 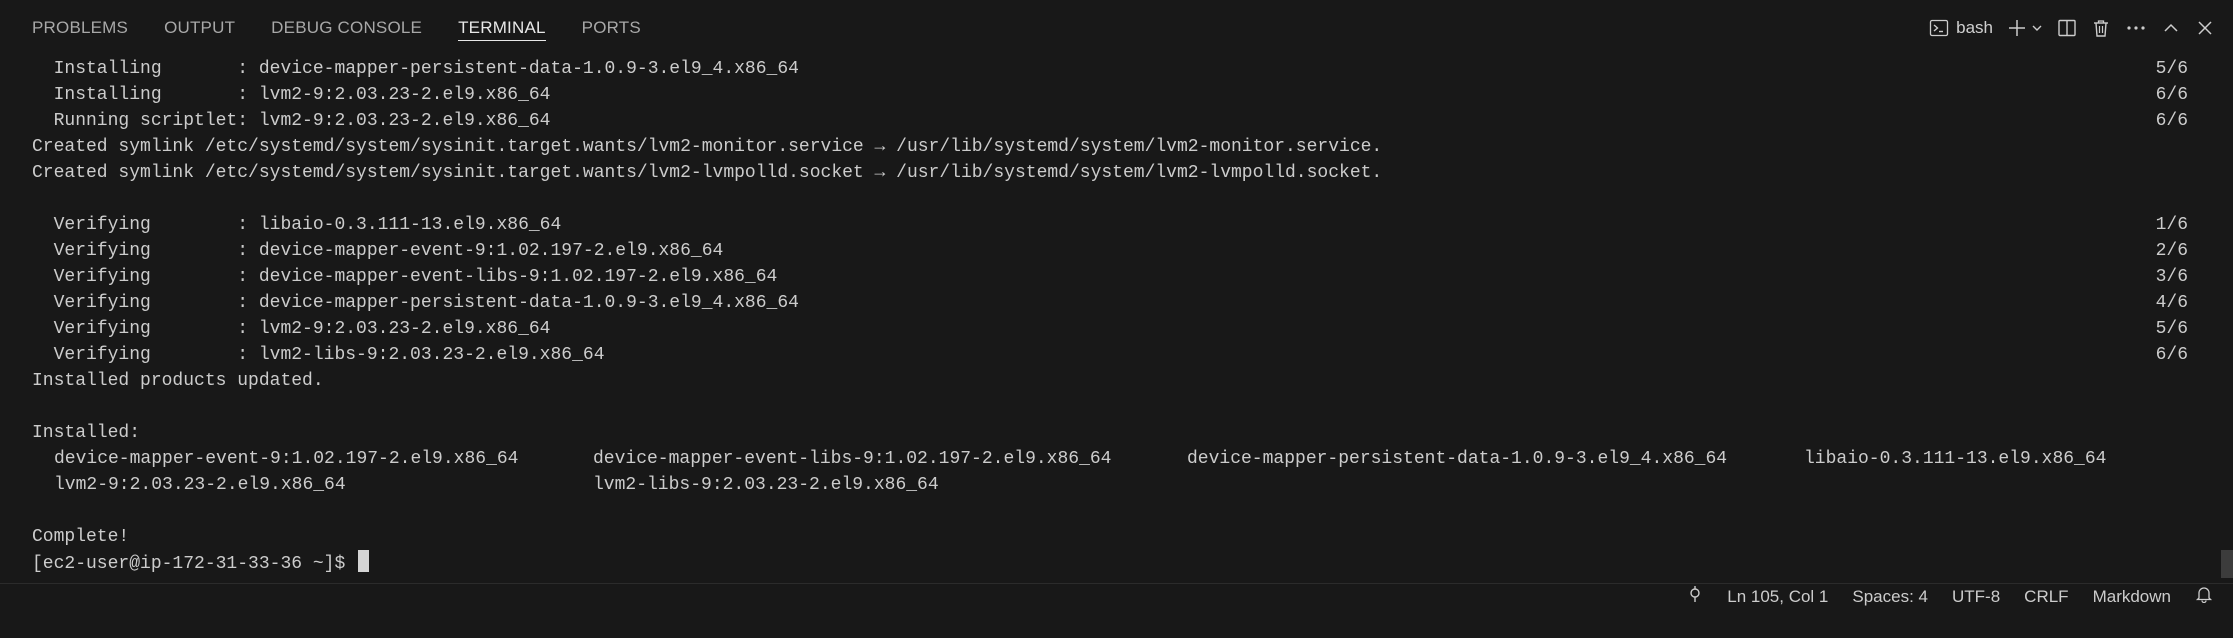 I want to click on tab-ports: PORTS, so click(x=611, y=27).